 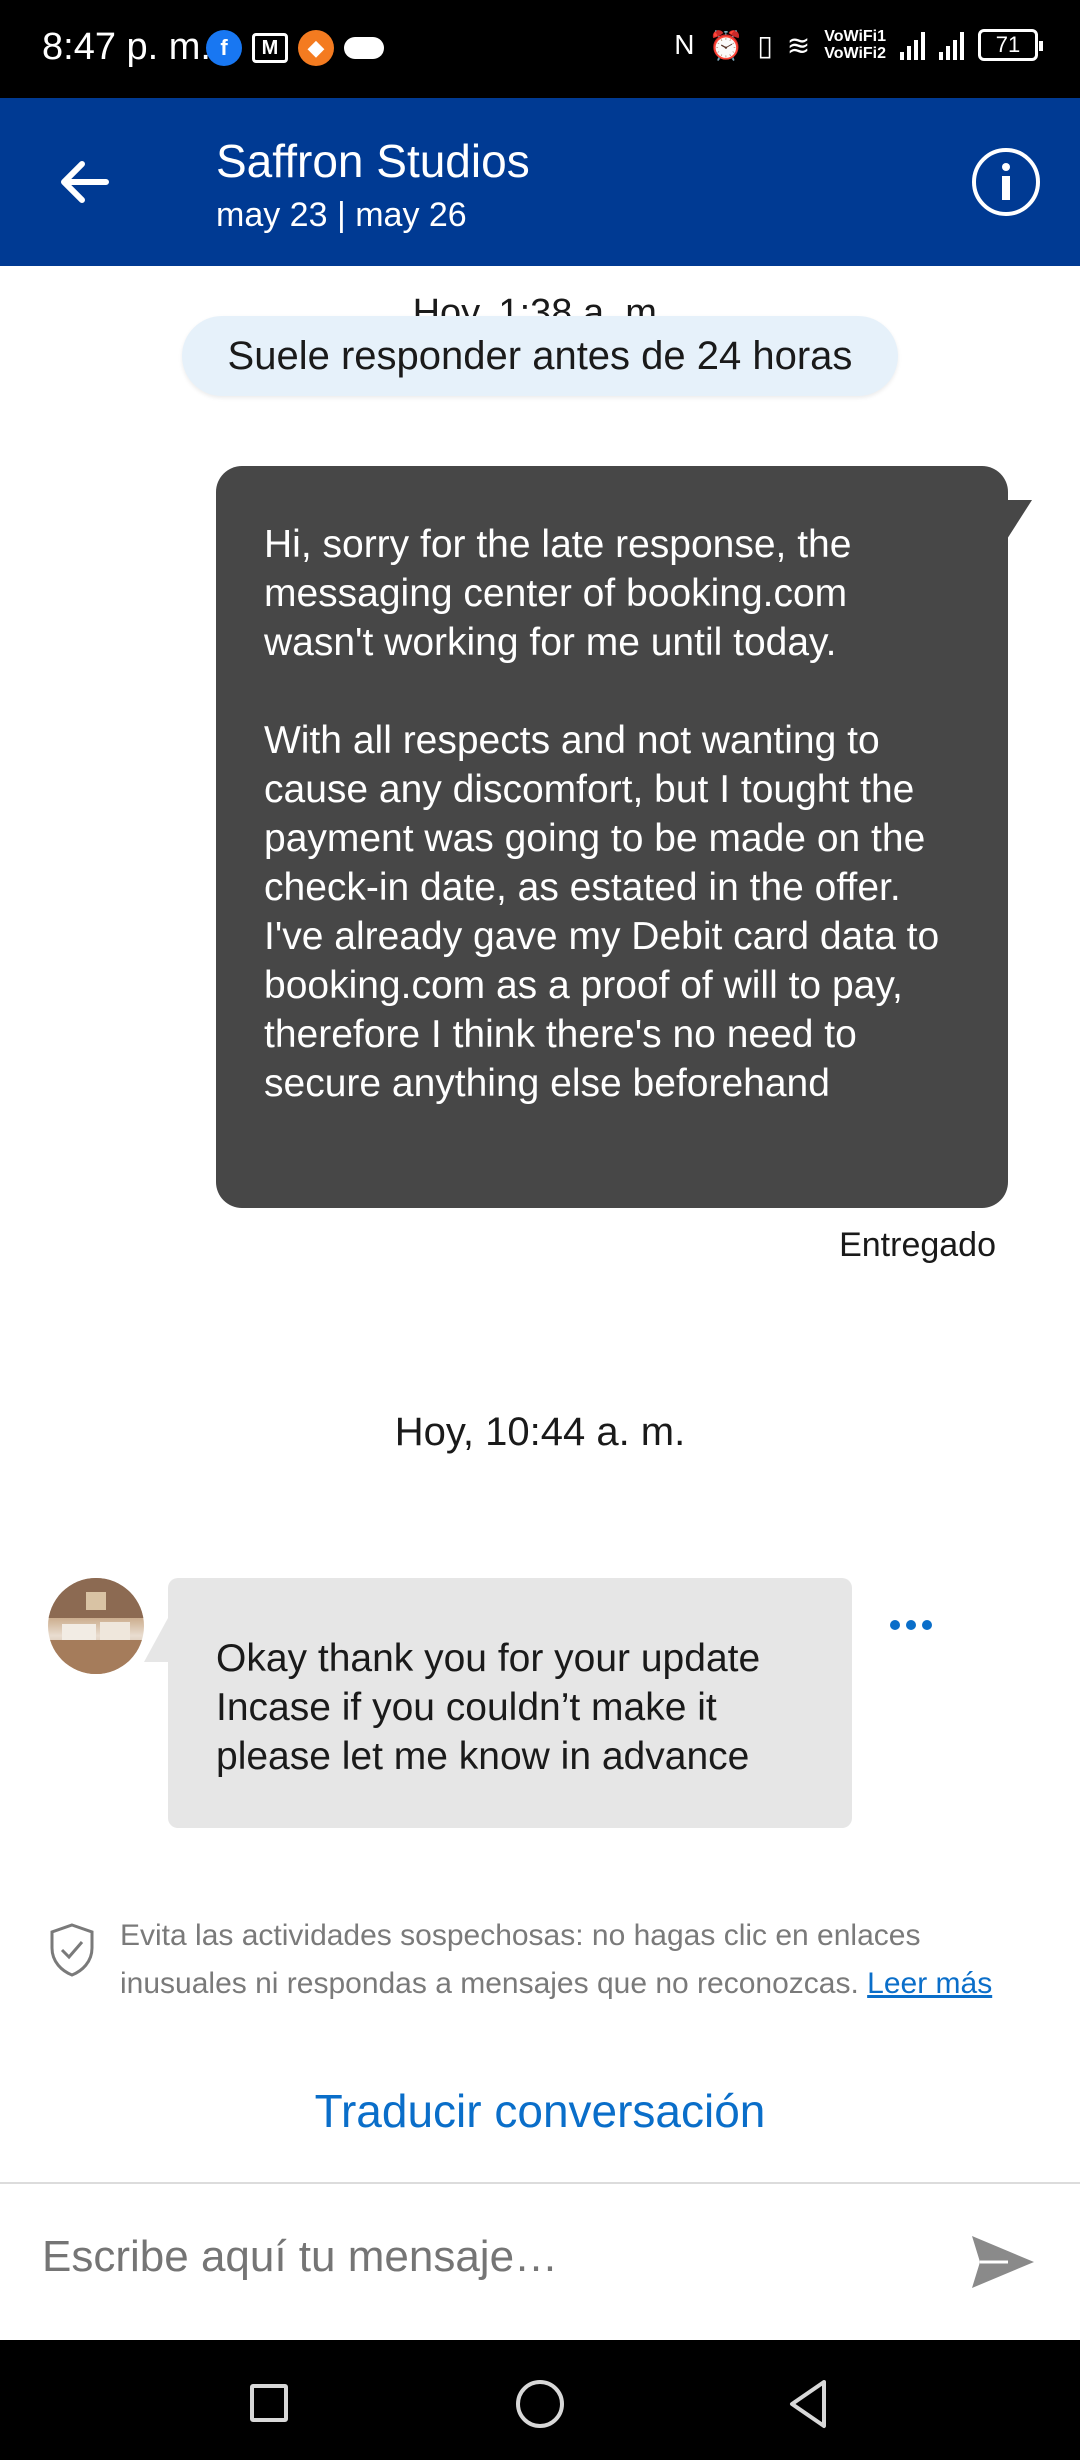 What do you see at coordinates (1003, 2262) in the screenshot?
I see `send-icon` at bounding box center [1003, 2262].